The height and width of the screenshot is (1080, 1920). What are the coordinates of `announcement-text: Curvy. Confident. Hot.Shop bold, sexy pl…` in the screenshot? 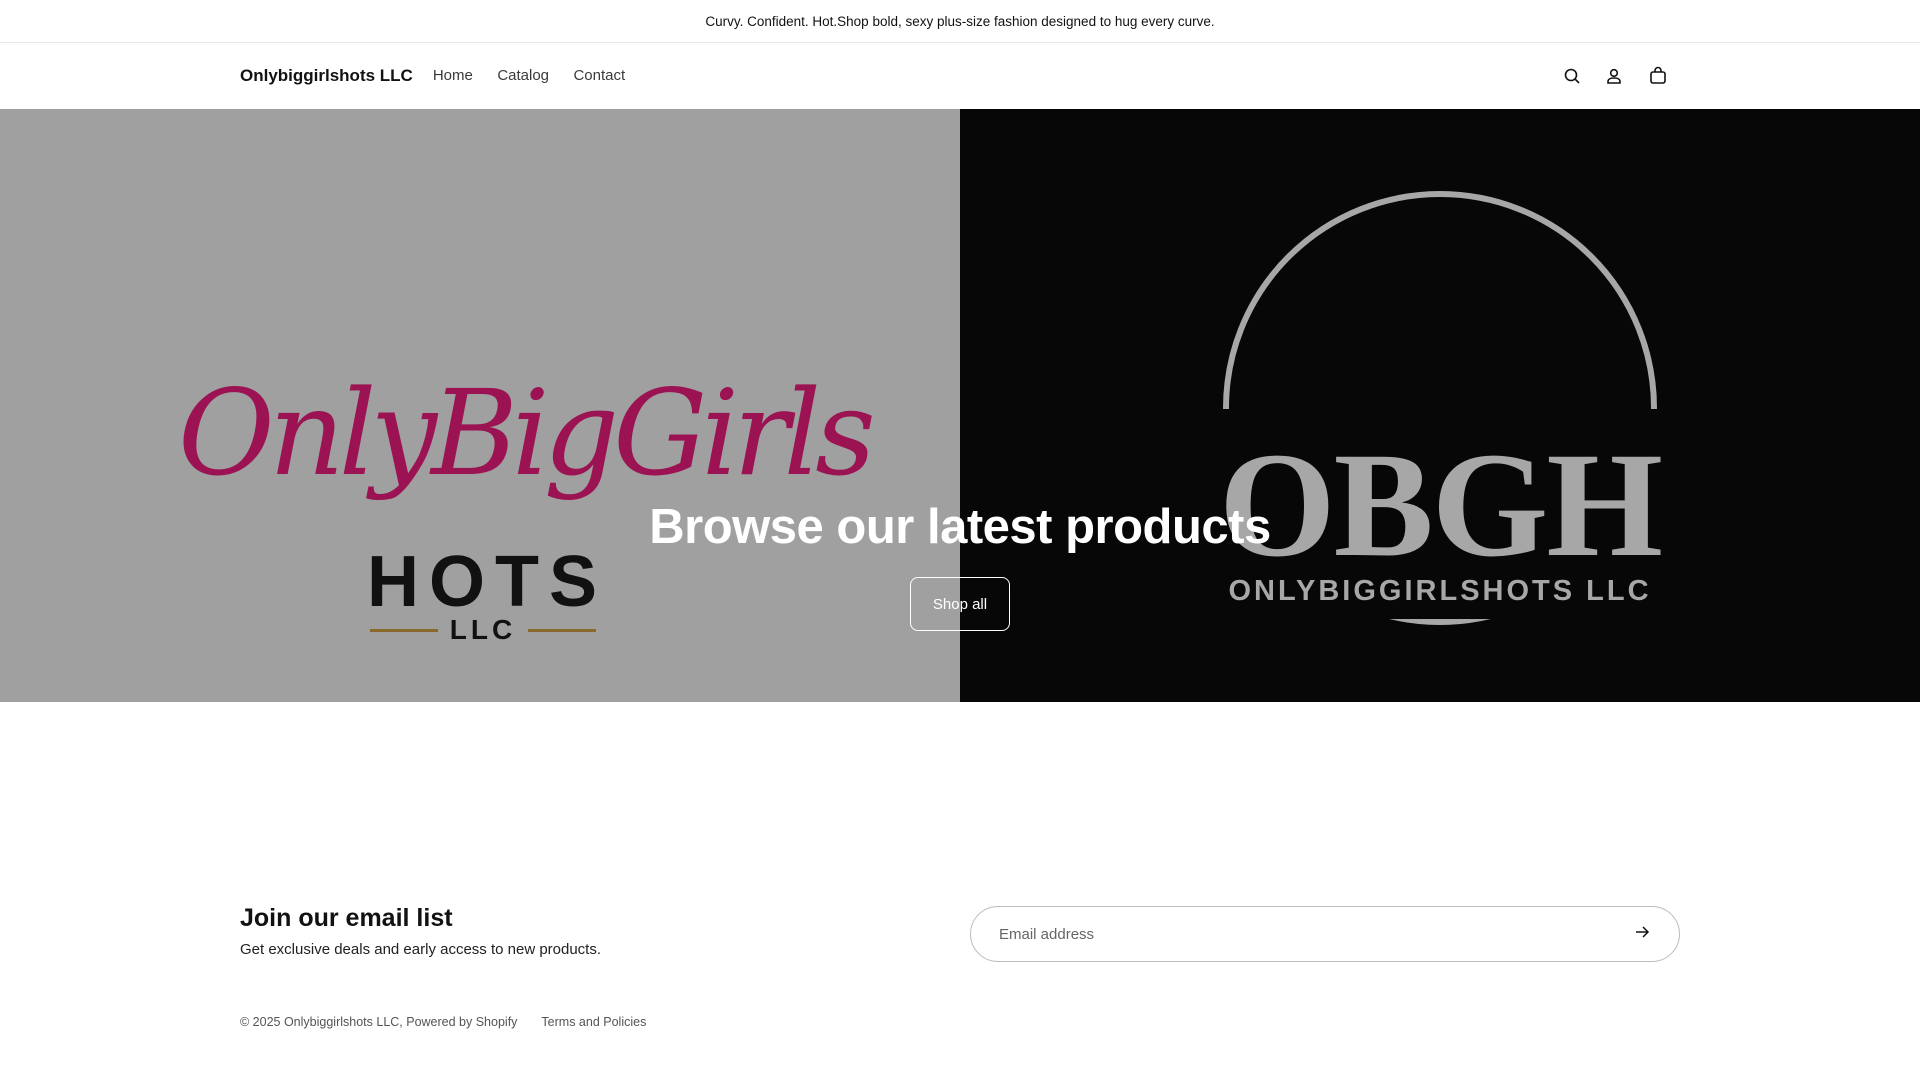 It's located at (960, 21).